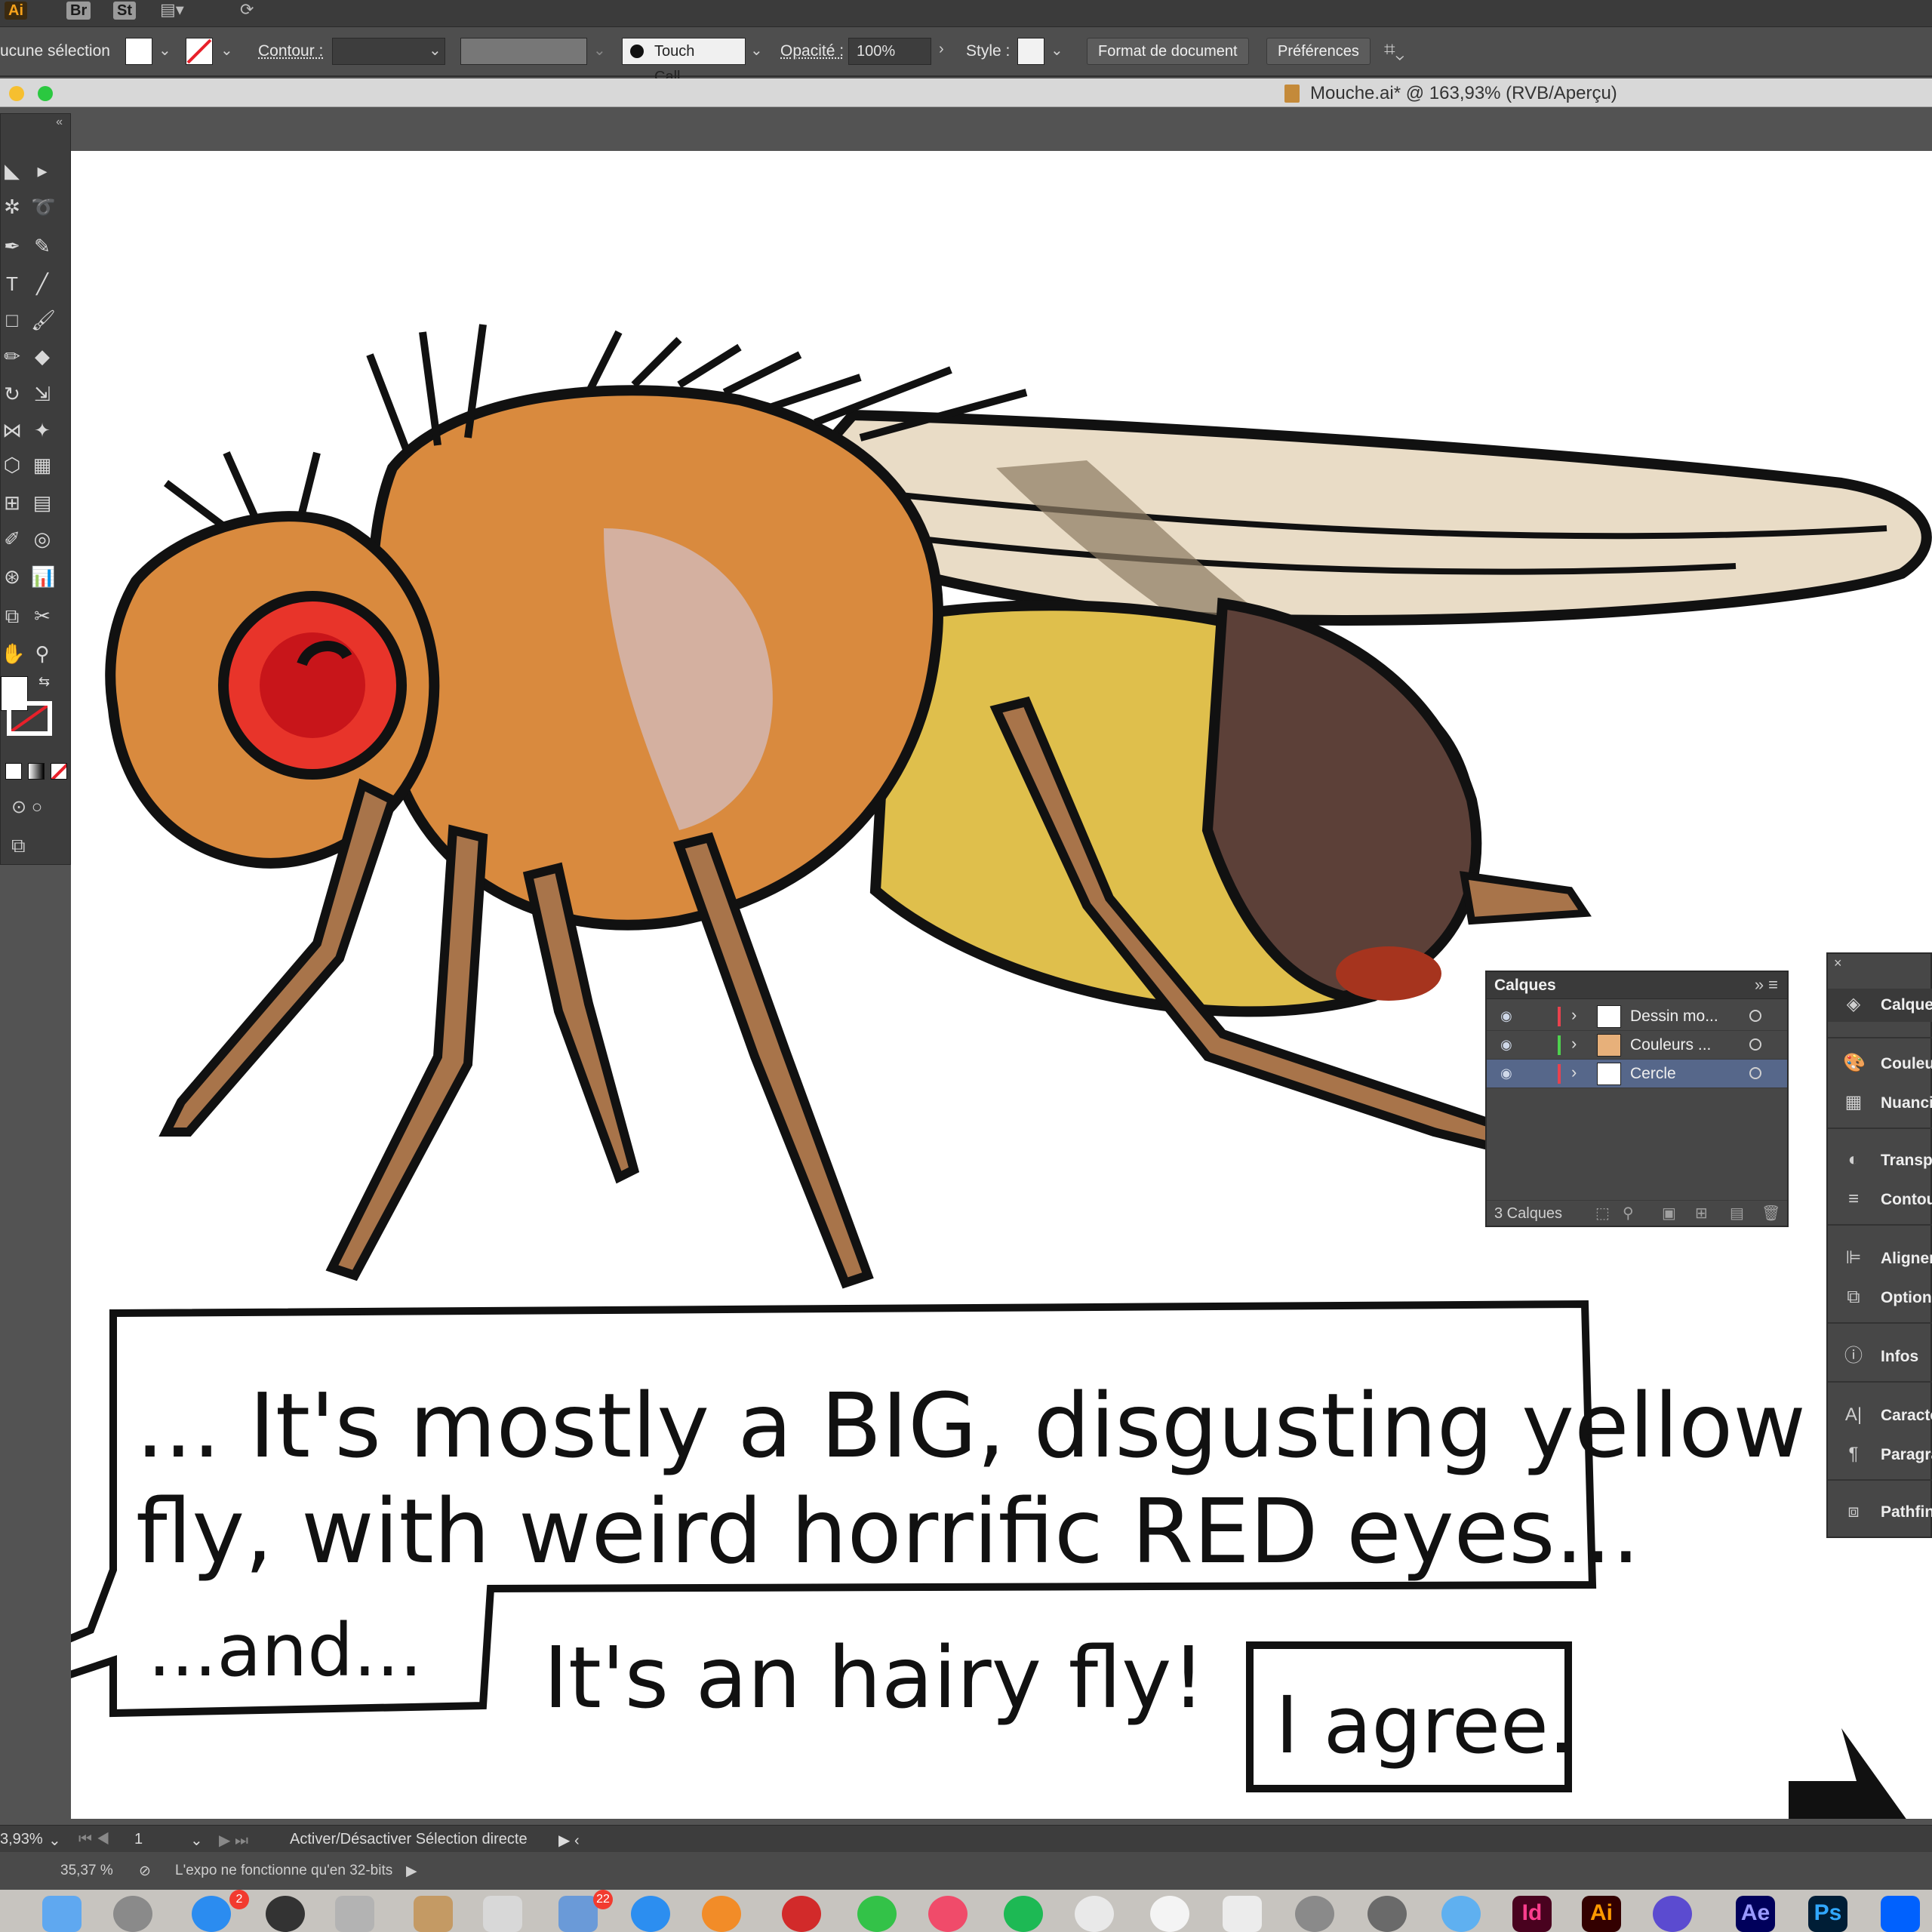 This screenshot has height=1932, width=1932. I want to click on dock-item-swatches: ▦ Nuanci, so click(1880, 1103).